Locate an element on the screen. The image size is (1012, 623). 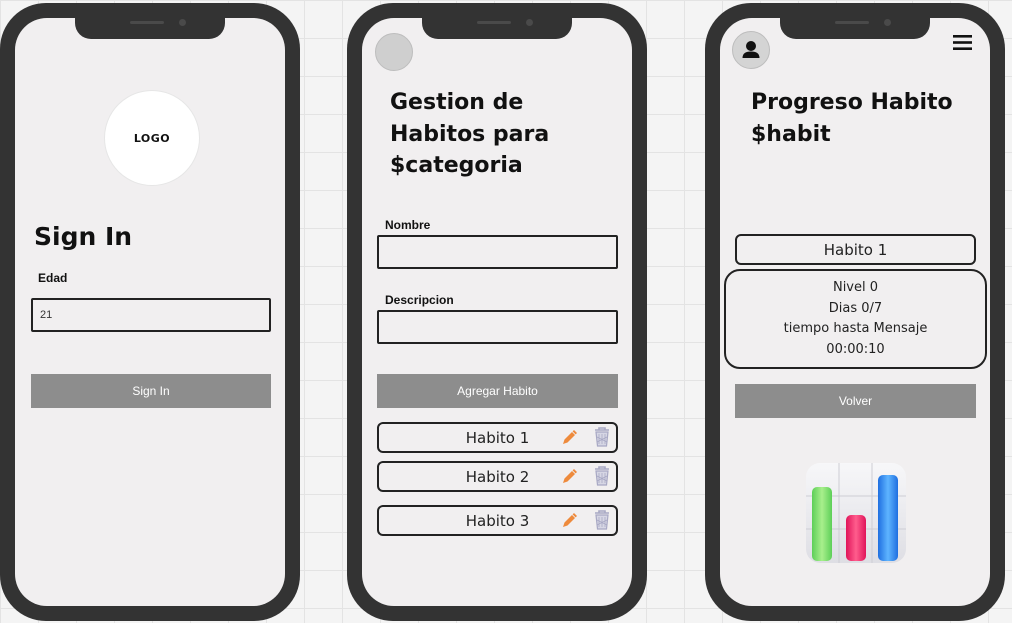
add-habit-button: Agregar Habito is located at coordinates (497, 391).